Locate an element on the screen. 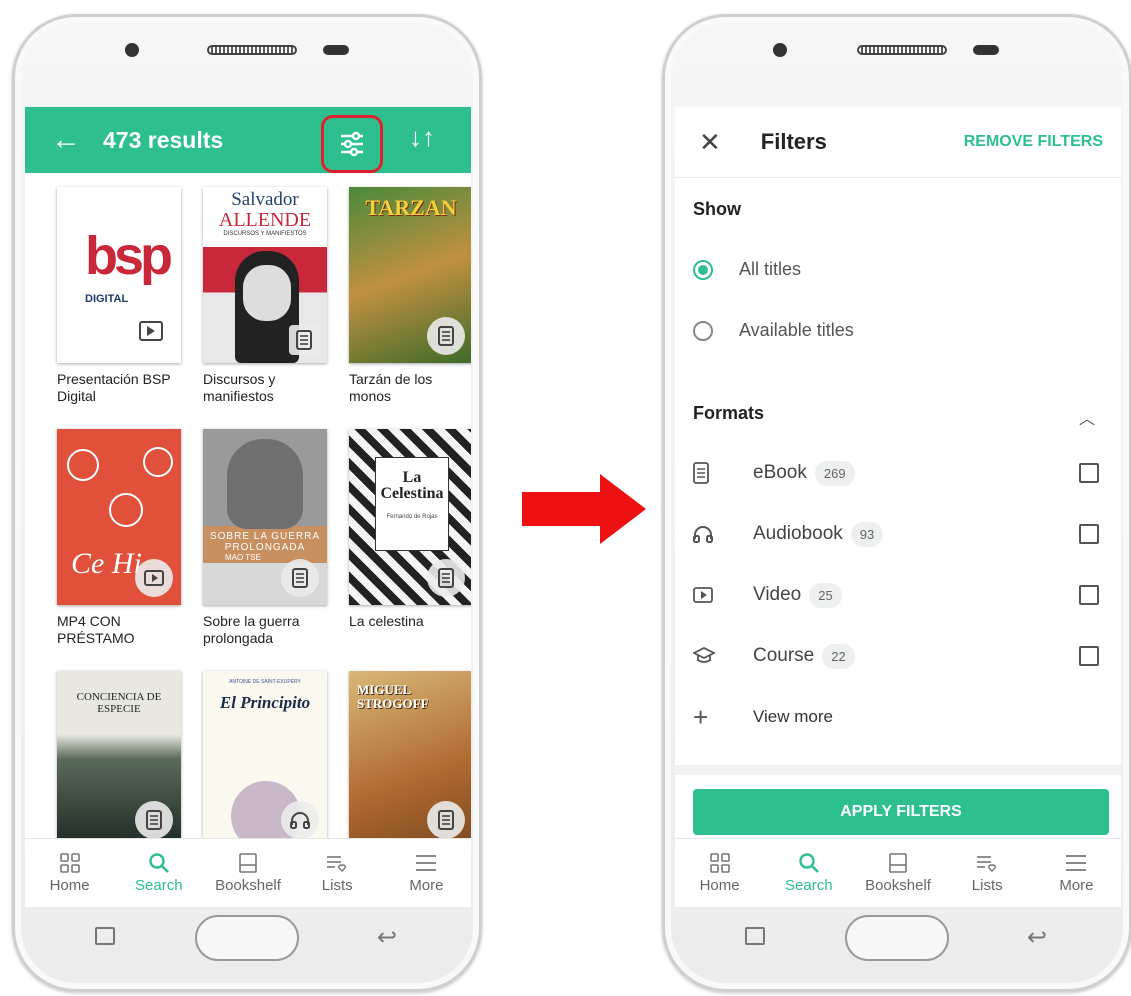  book-cover: MIGUEL STROGOFF is located at coordinates (410, 759).